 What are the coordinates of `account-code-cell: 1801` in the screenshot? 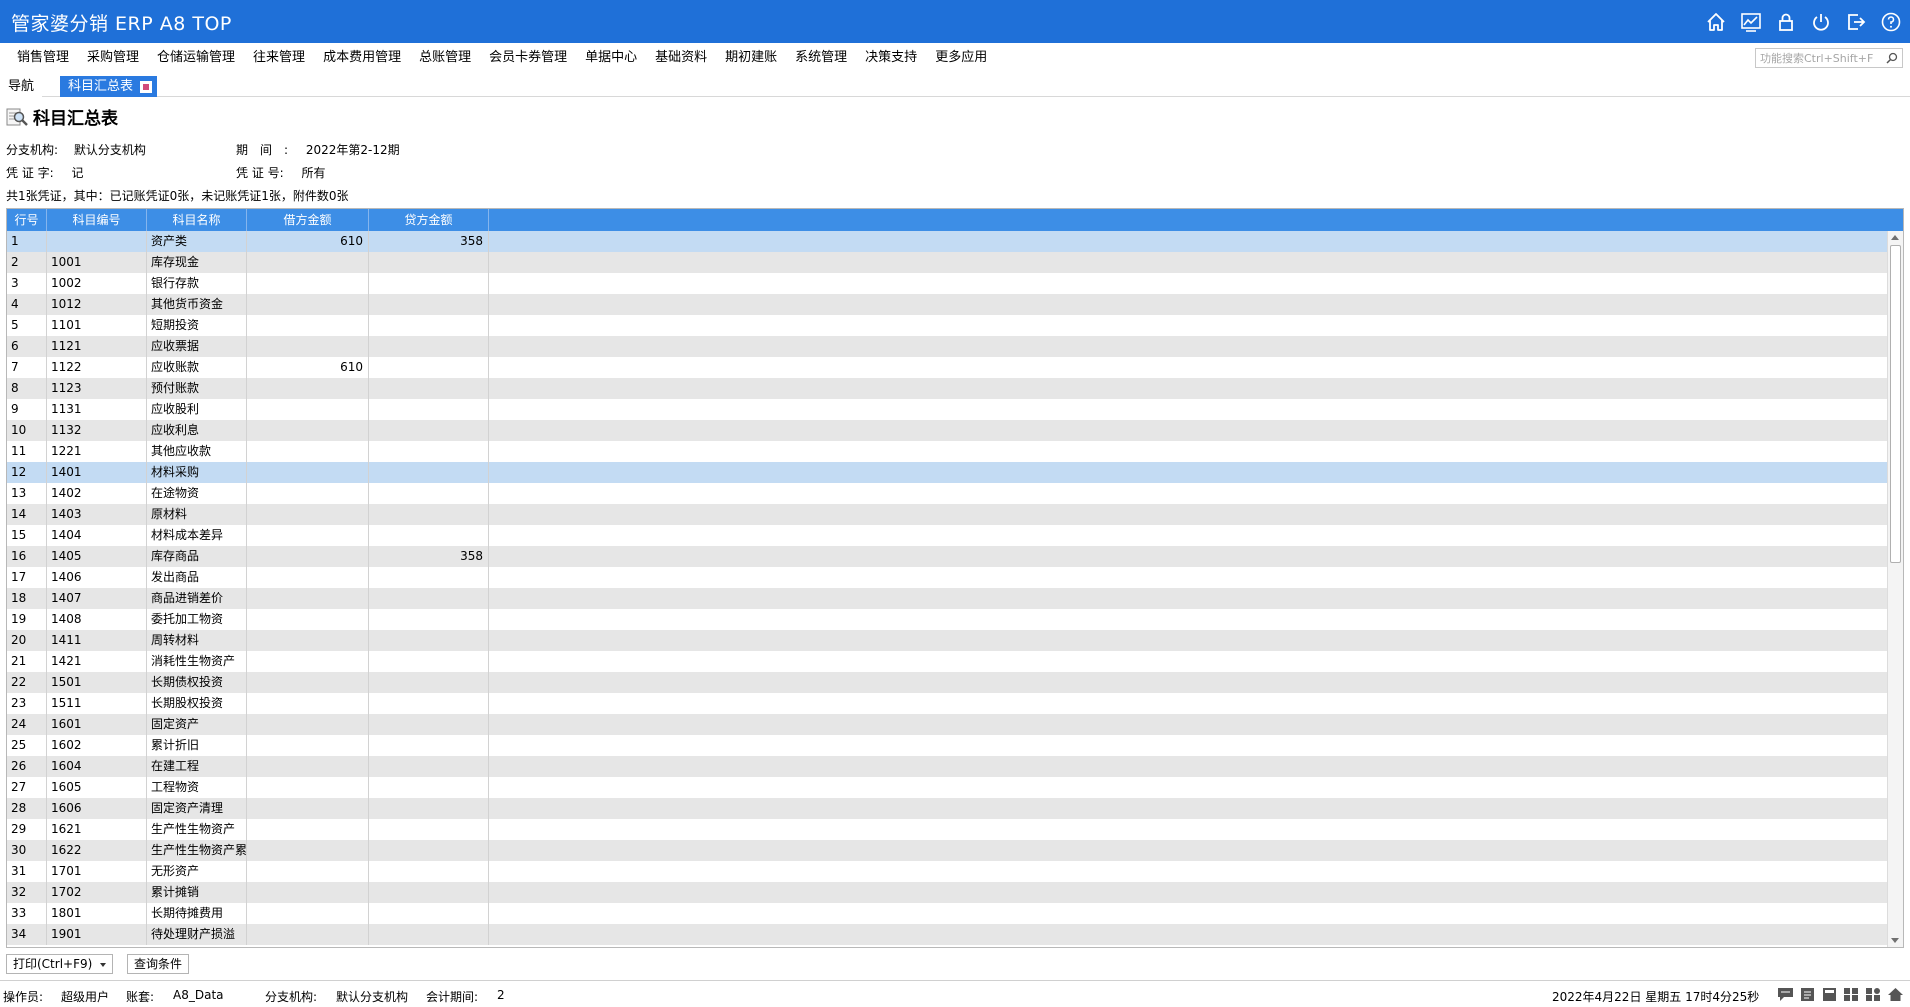 It's located at (97, 913).